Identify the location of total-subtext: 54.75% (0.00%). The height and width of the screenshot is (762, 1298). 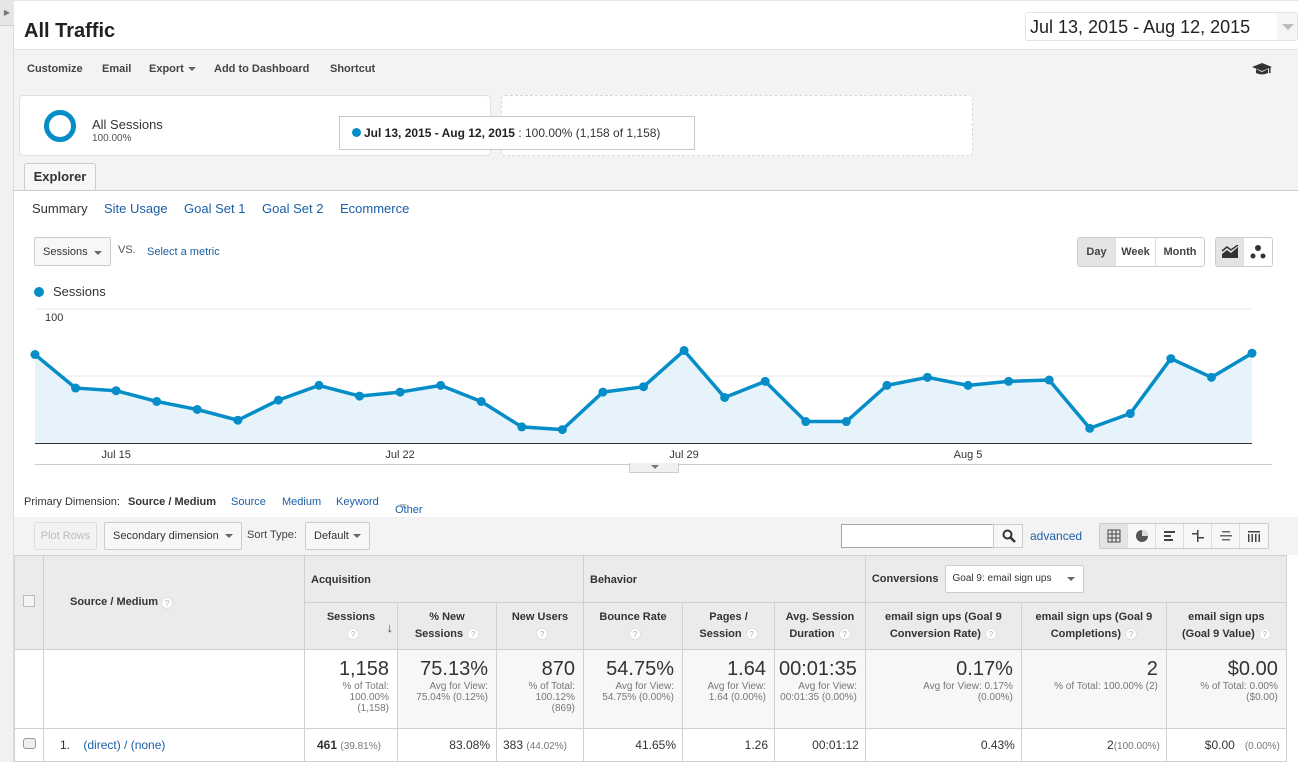
(638, 697).